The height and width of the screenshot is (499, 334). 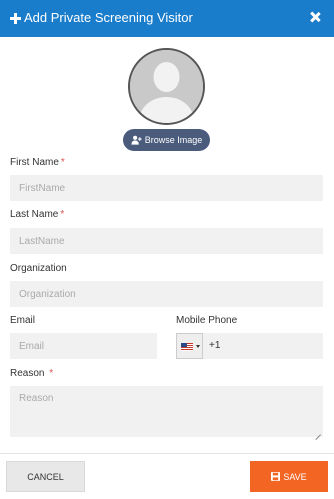 What do you see at coordinates (34, 214) in the screenshot?
I see `last-name-label-text: Last Name` at bounding box center [34, 214].